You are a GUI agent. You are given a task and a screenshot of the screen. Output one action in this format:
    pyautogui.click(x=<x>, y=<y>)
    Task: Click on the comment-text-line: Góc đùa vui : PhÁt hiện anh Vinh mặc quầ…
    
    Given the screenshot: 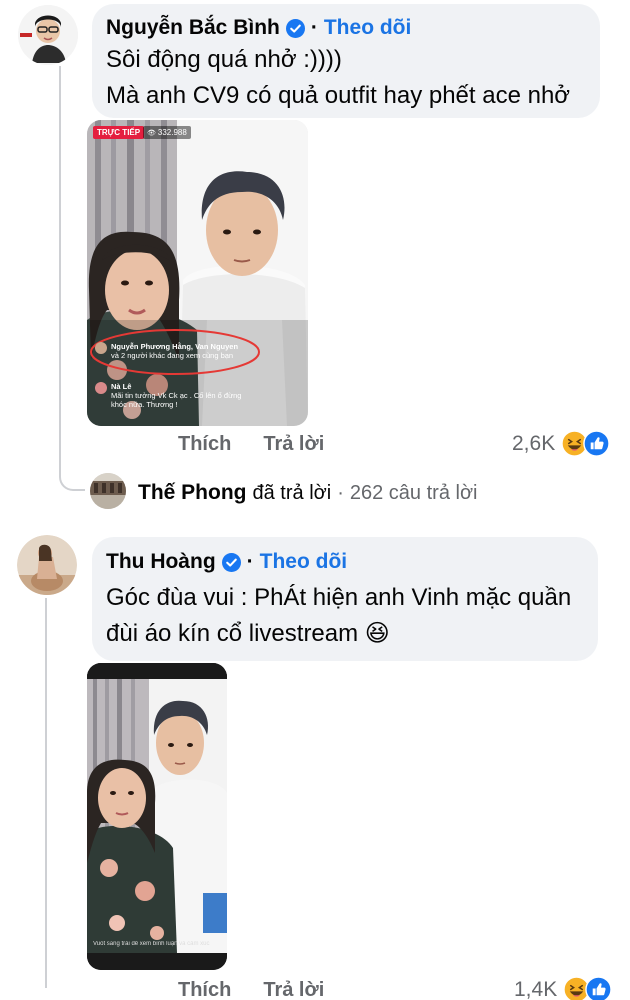 What is the action you would take?
    pyautogui.click(x=339, y=597)
    